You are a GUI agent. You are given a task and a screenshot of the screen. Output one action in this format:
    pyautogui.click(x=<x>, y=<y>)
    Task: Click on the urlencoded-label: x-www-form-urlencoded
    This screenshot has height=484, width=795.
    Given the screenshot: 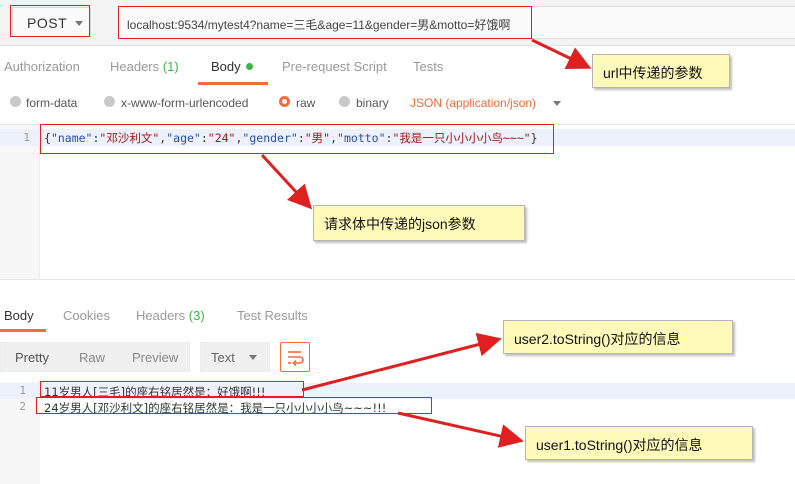 What is the action you would take?
    pyautogui.click(x=184, y=103)
    